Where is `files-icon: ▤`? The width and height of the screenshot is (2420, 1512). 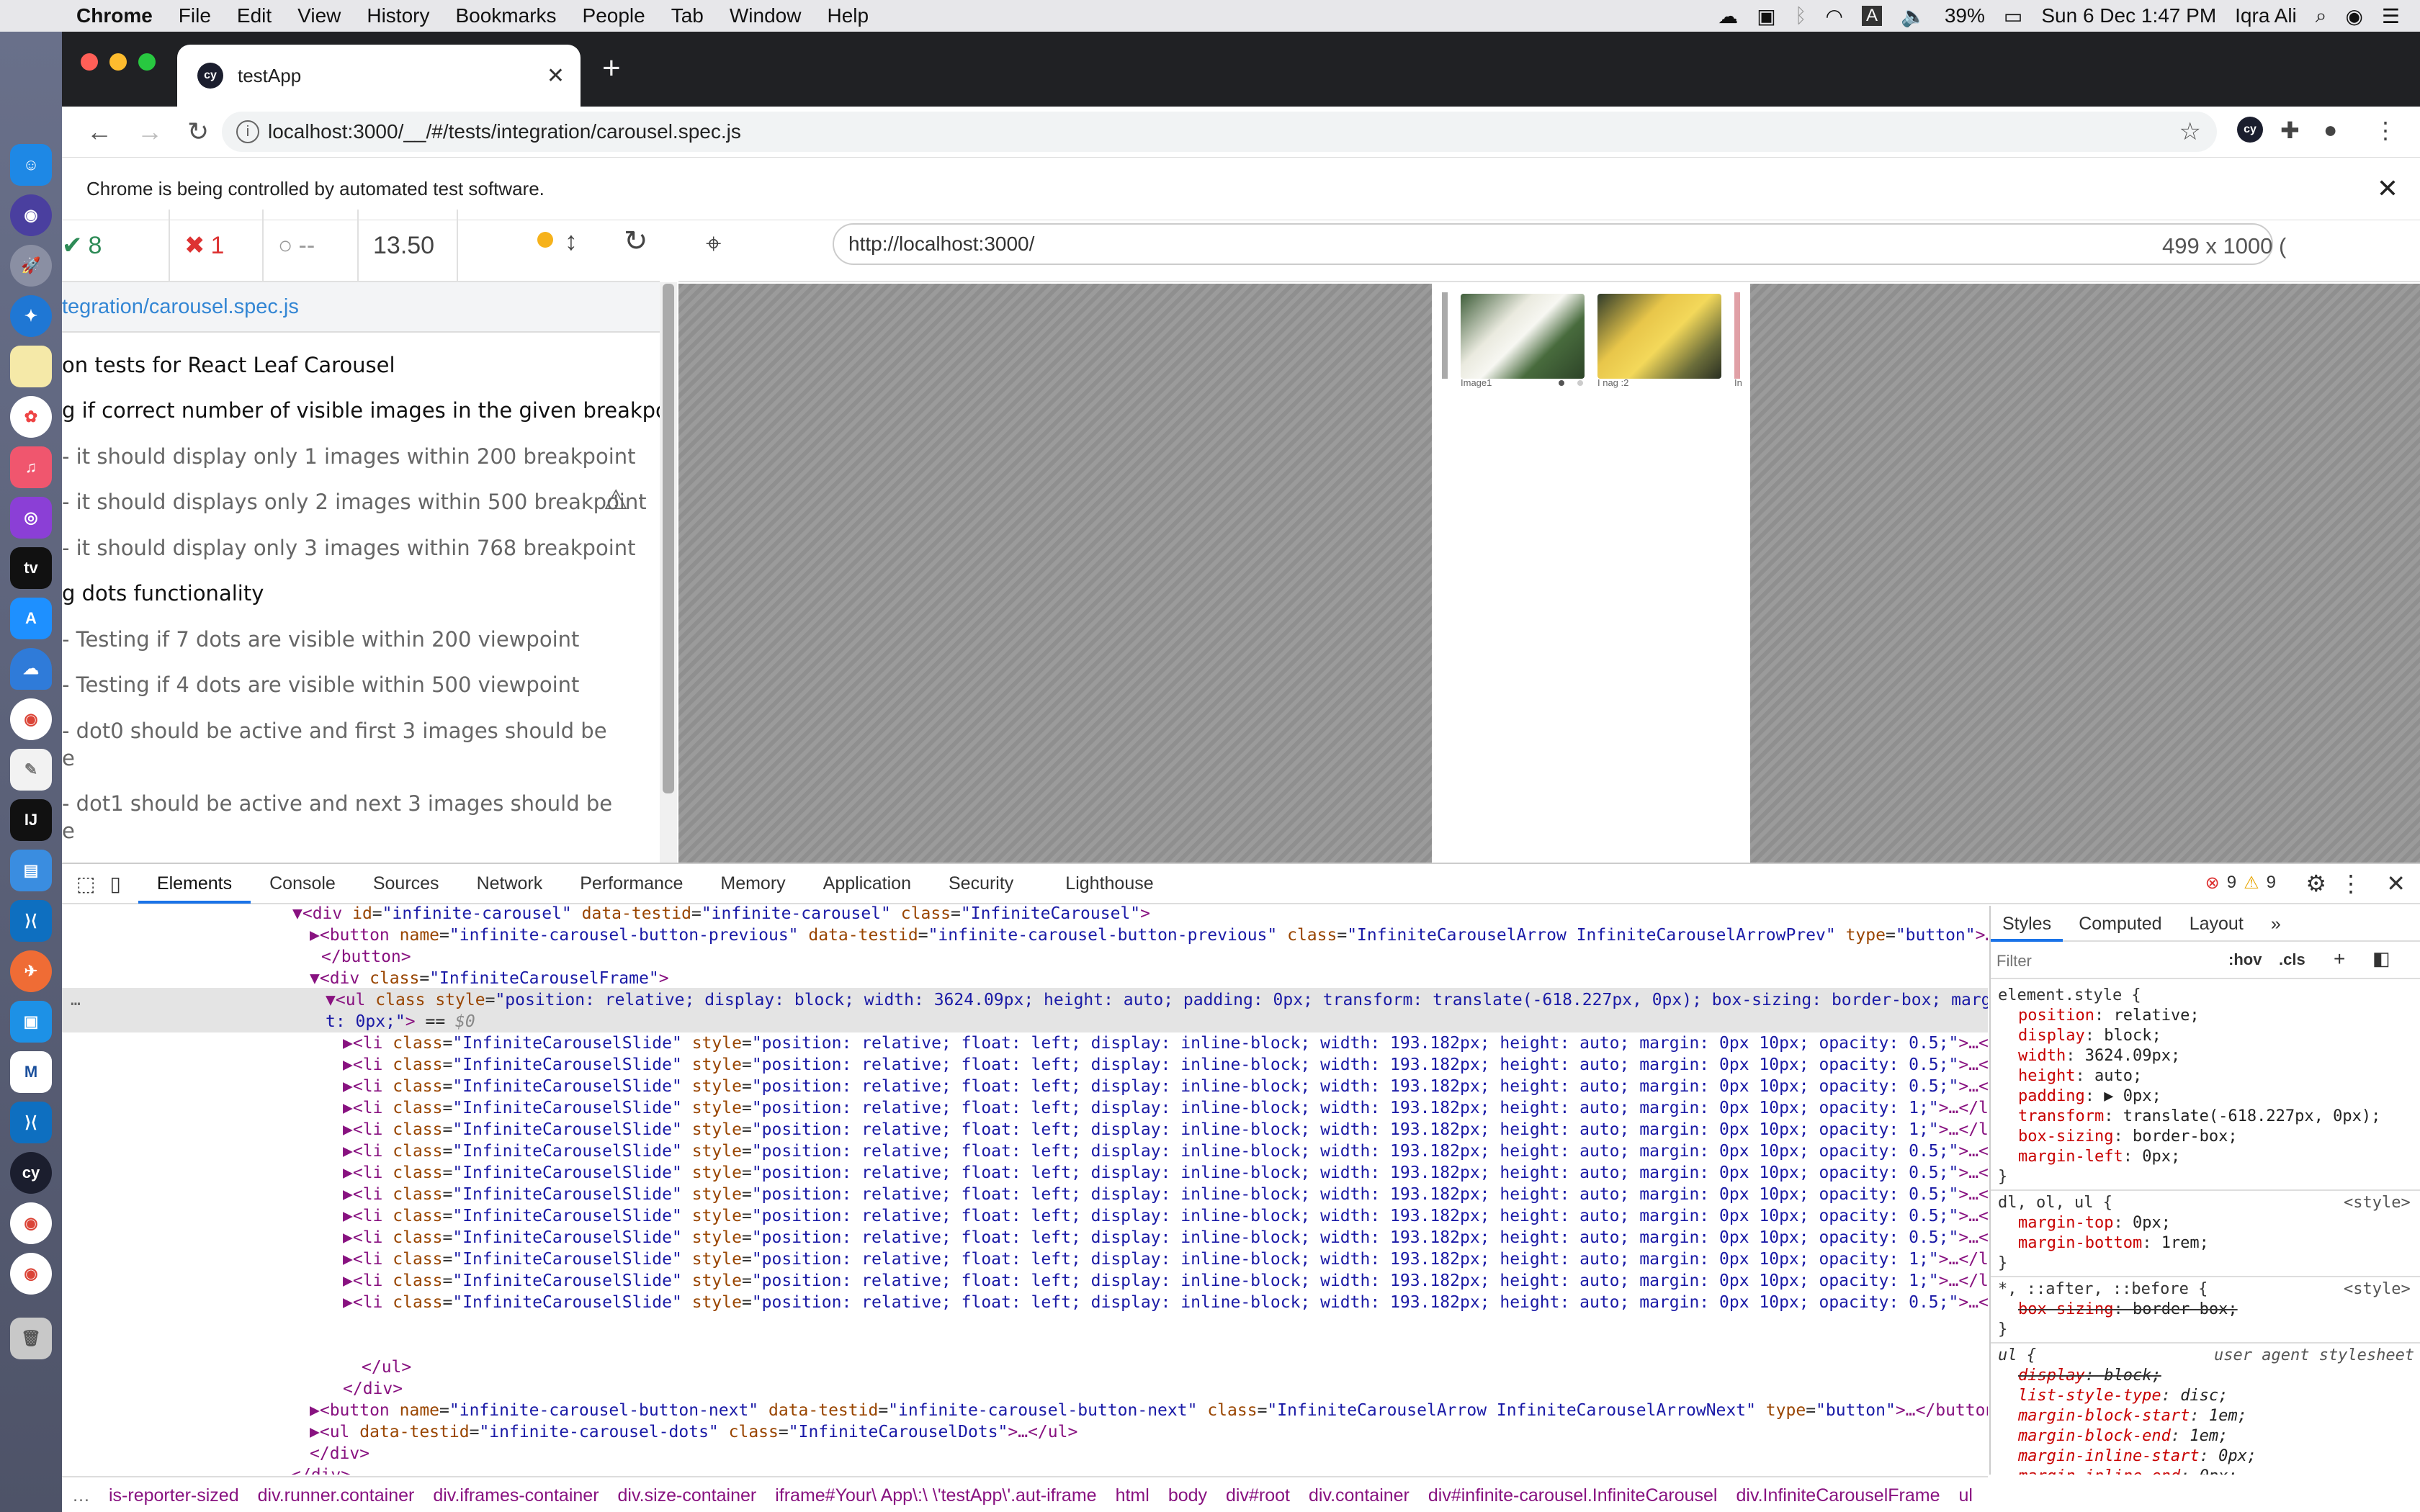
files-icon: ▤ is located at coordinates (31, 870).